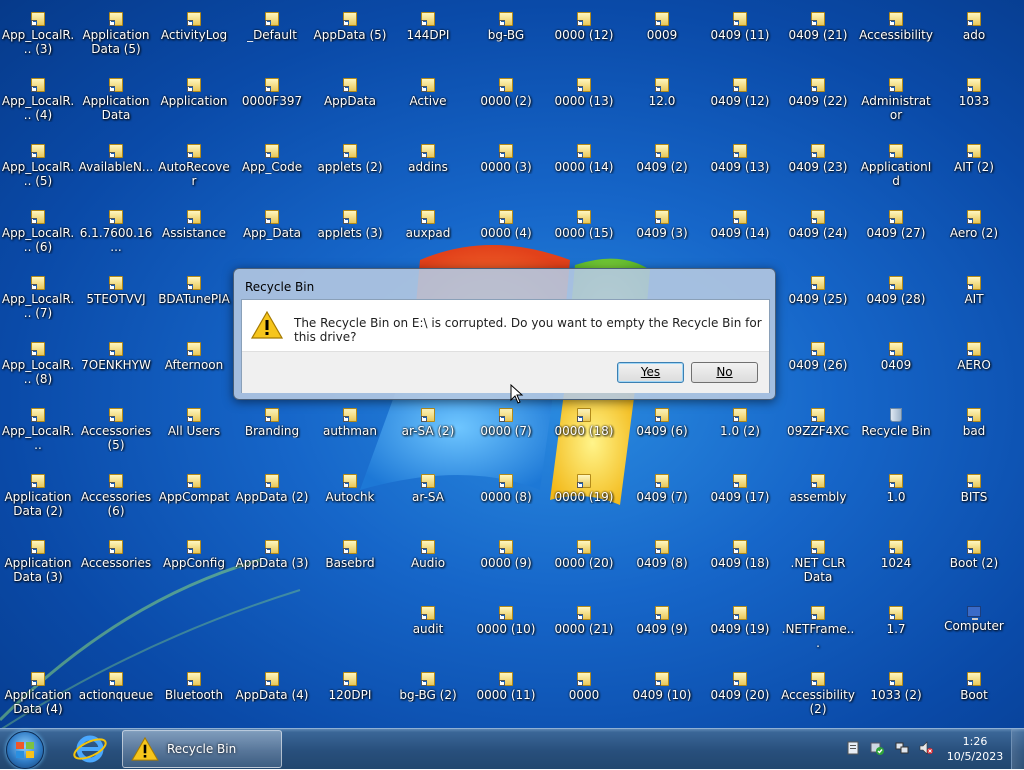 This screenshot has height=770, width=1024. What do you see at coordinates (116, 37) in the screenshot?
I see `desktop-icon: Application Data (5)` at bounding box center [116, 37].